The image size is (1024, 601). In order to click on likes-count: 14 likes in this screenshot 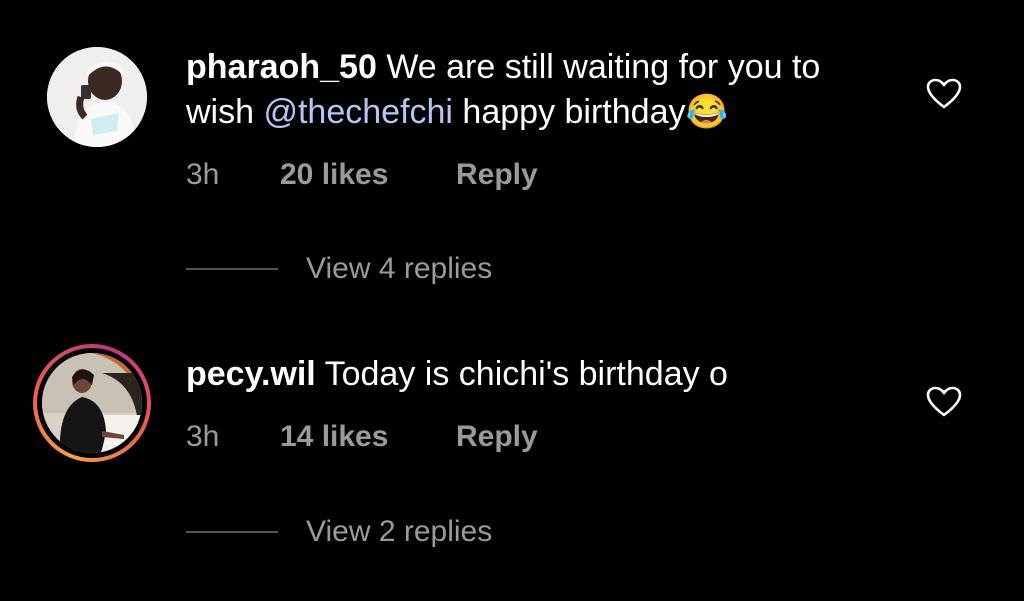, I will do `click(368, 437)`.